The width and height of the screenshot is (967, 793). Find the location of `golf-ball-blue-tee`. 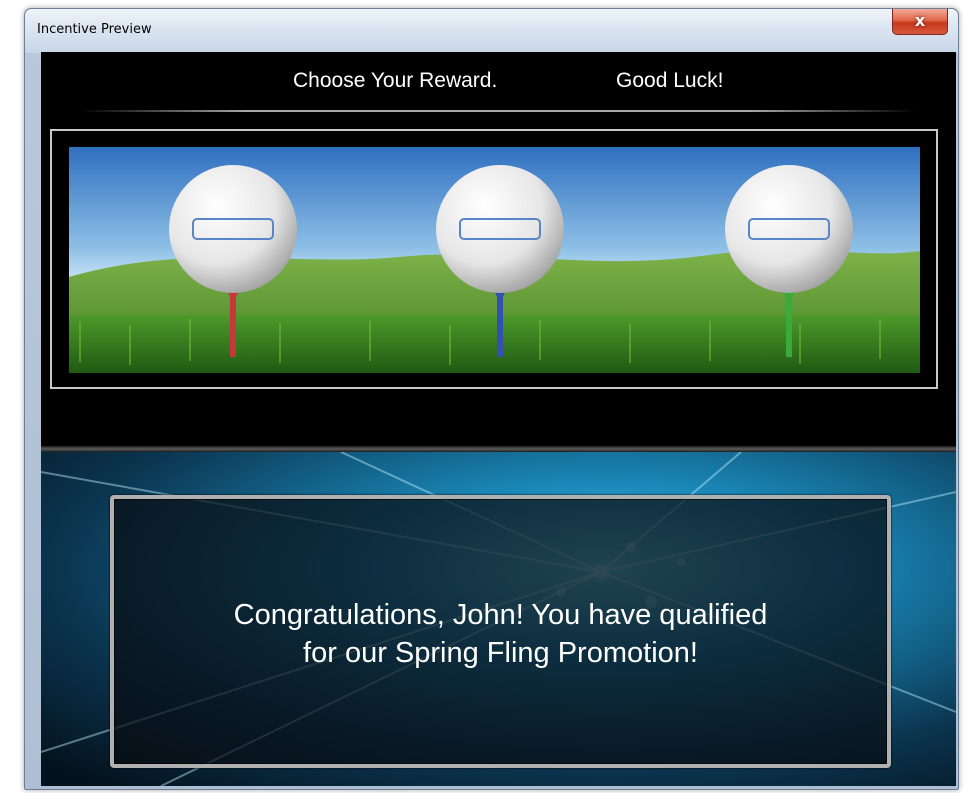

golf-ball-blue-tee is located at coordinates (500, 260).